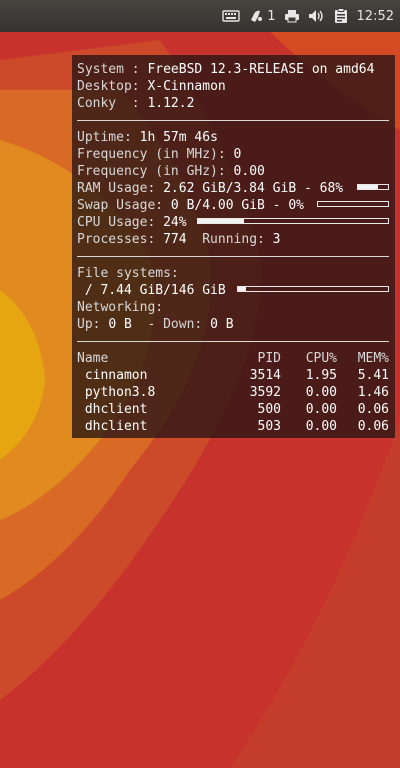  Describe the element at coordinates (108, 137) in the screenshot. I see `uptime-label: Uptime:` at that location.